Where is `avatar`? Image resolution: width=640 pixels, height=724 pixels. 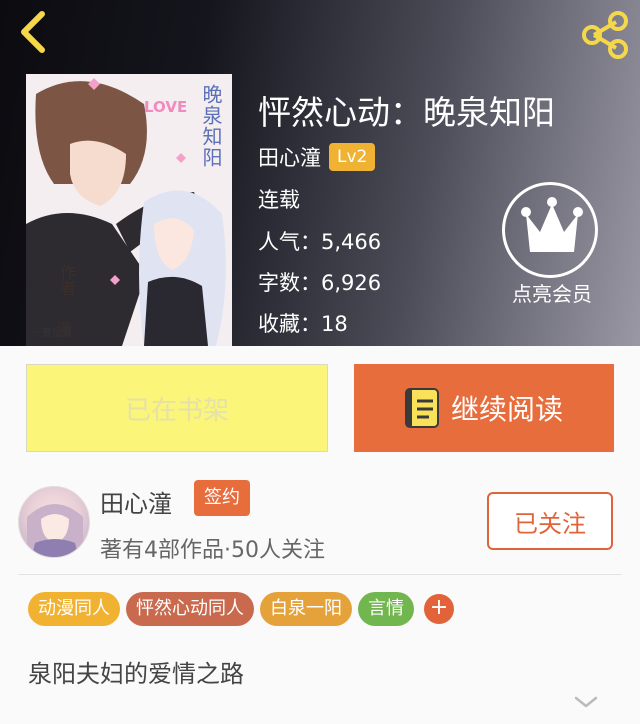 avatar is located at coordinates (54, 522).